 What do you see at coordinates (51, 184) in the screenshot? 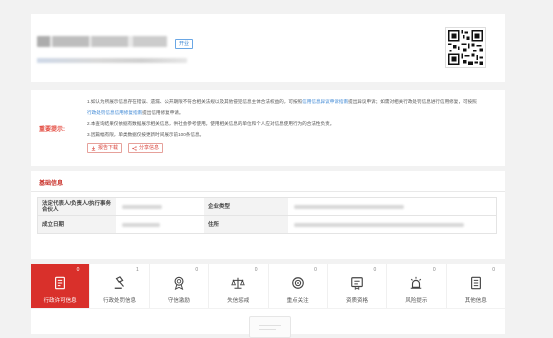
I see `section-title: 基础信息` at bounding box center [51, 184].